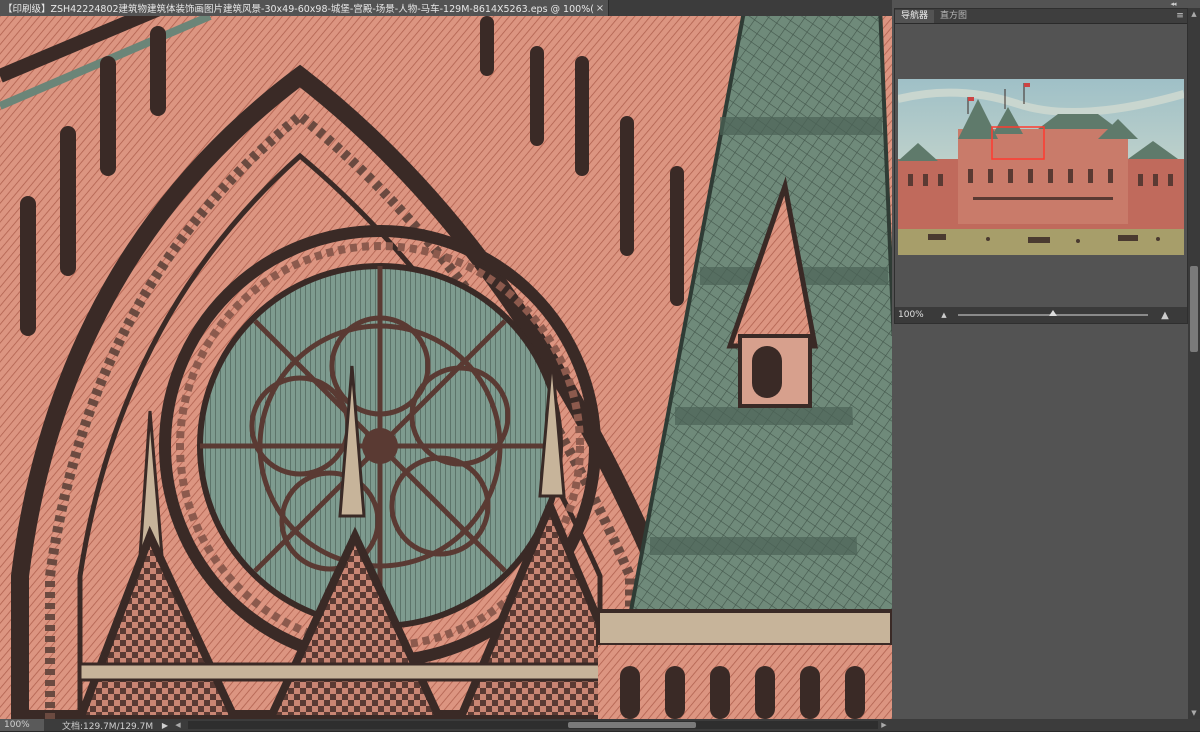 This screenshot has width=1200, height=732. I want to click on navigator-panel: 导航器 直方图 ≡ 100% ▲ ▲, so click(1041, 166).